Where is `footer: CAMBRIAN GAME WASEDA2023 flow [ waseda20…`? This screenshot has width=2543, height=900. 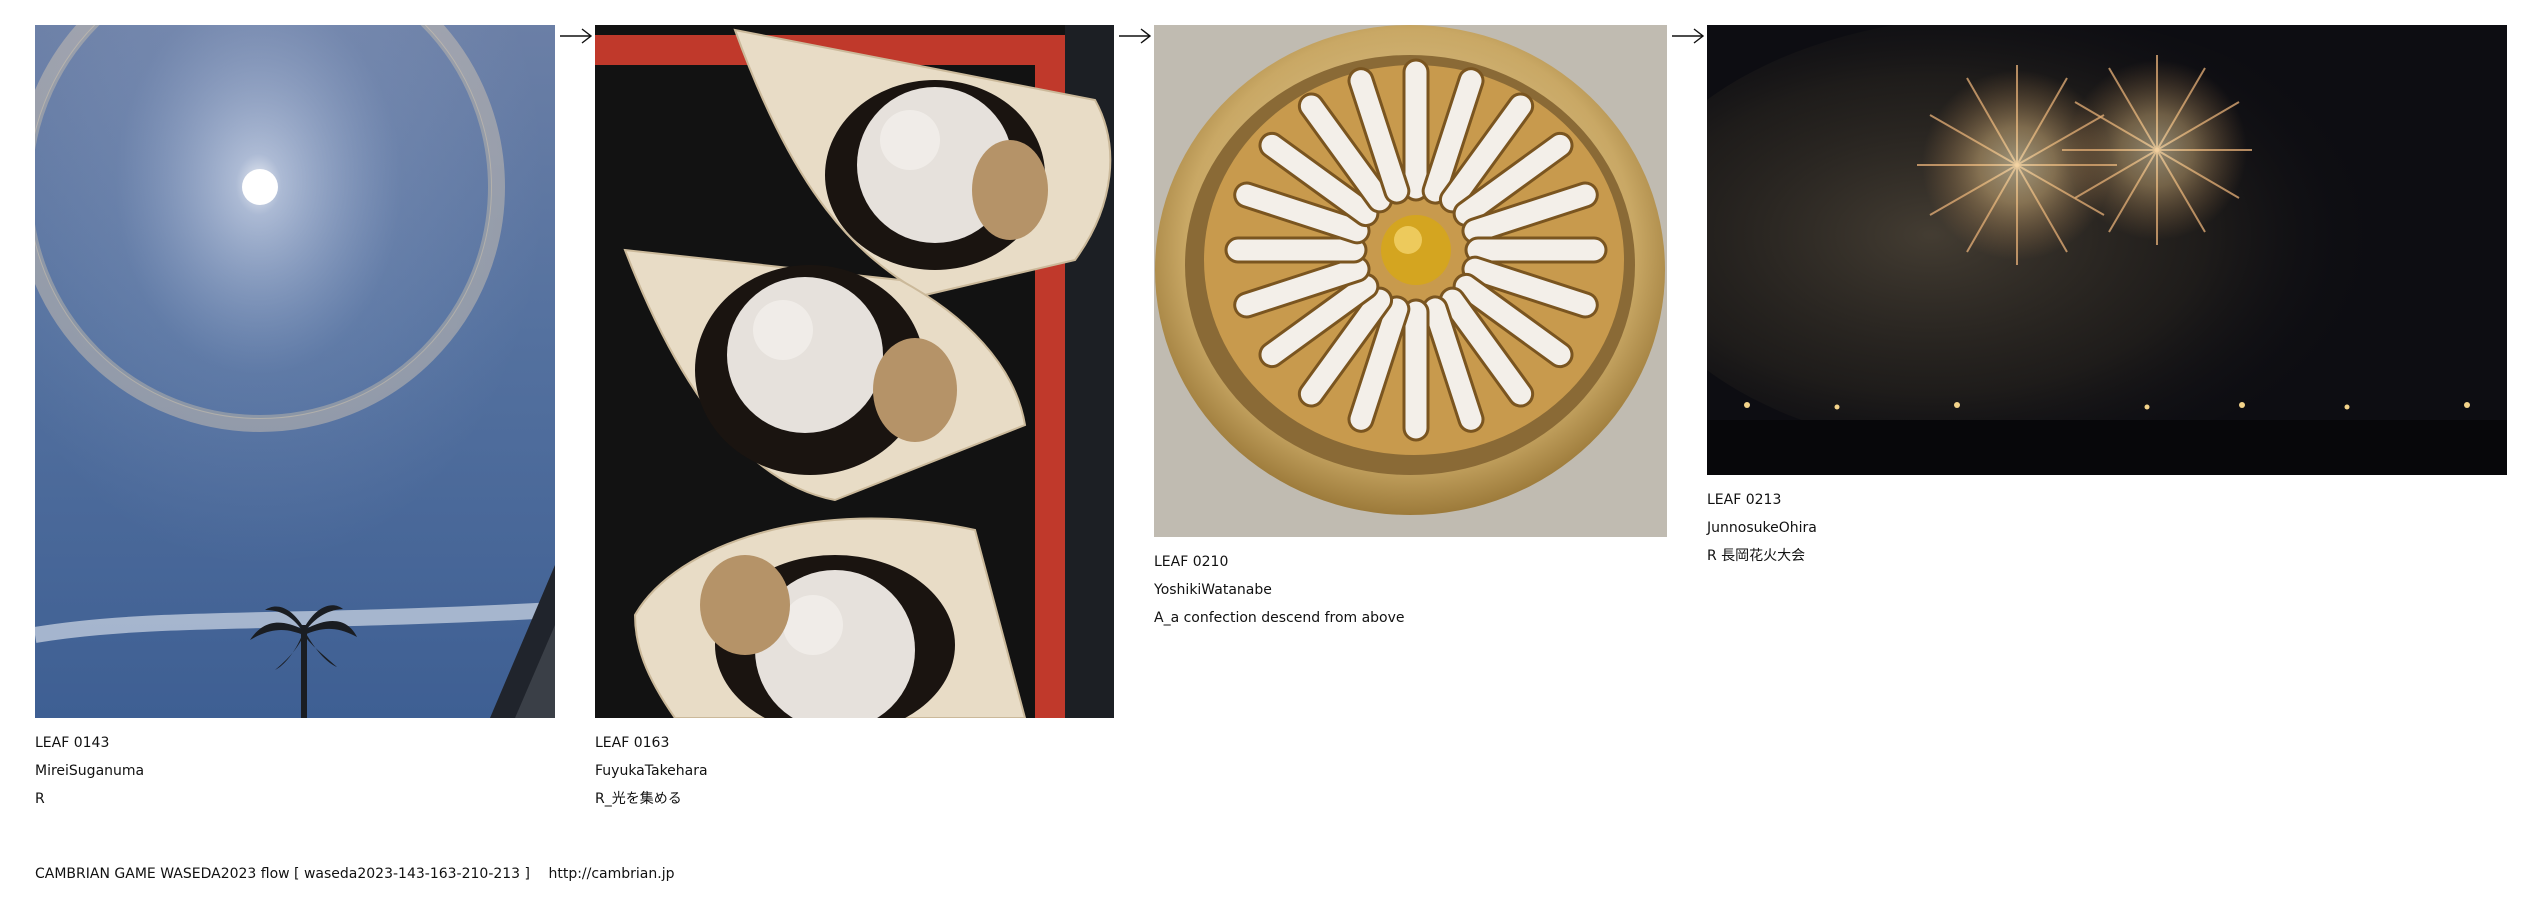 footer: CAMBRIAN GAME WASEDA2023 flow [ waseda20… is located at coordinates (361, 874).